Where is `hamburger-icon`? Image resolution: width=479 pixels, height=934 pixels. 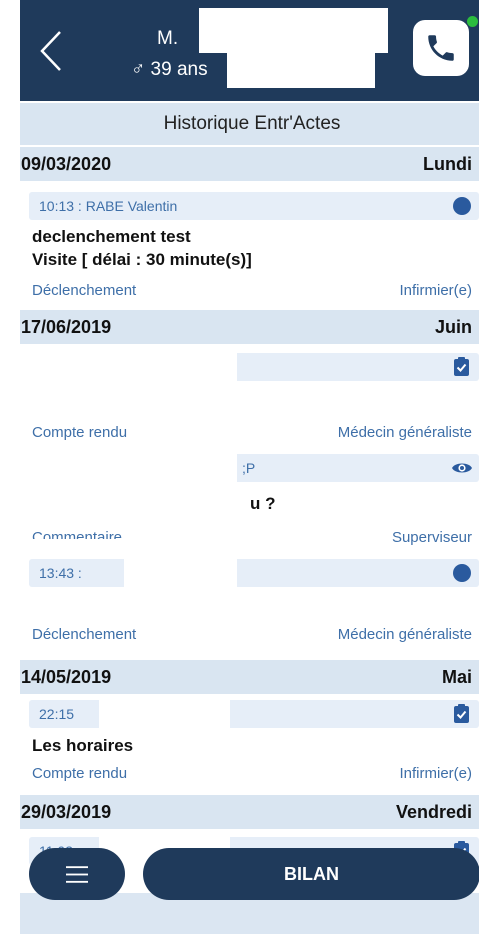 hamburger-icon is located at coordinates (77, 874).